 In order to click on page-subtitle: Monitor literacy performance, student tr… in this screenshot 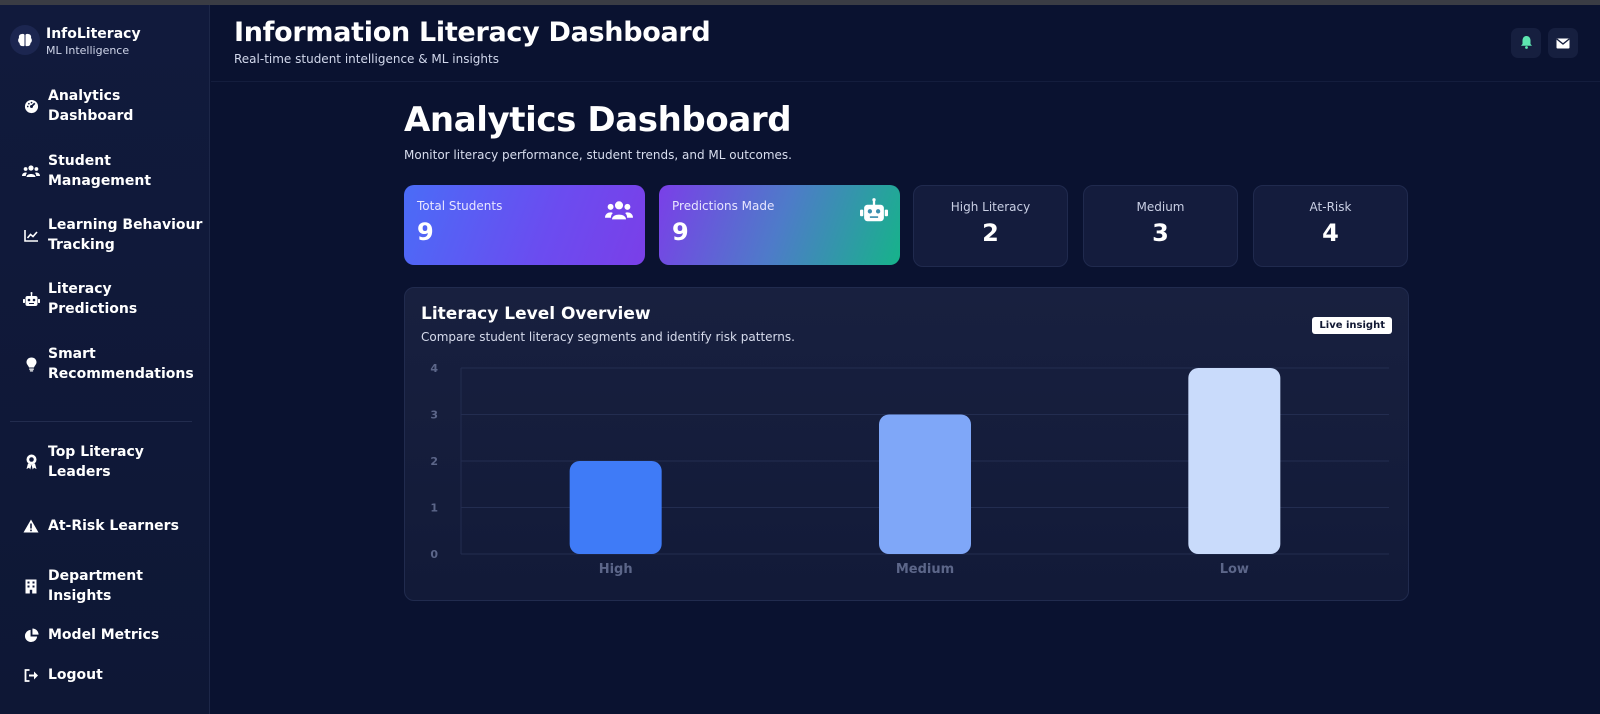, I will do `click(598, 155)`.